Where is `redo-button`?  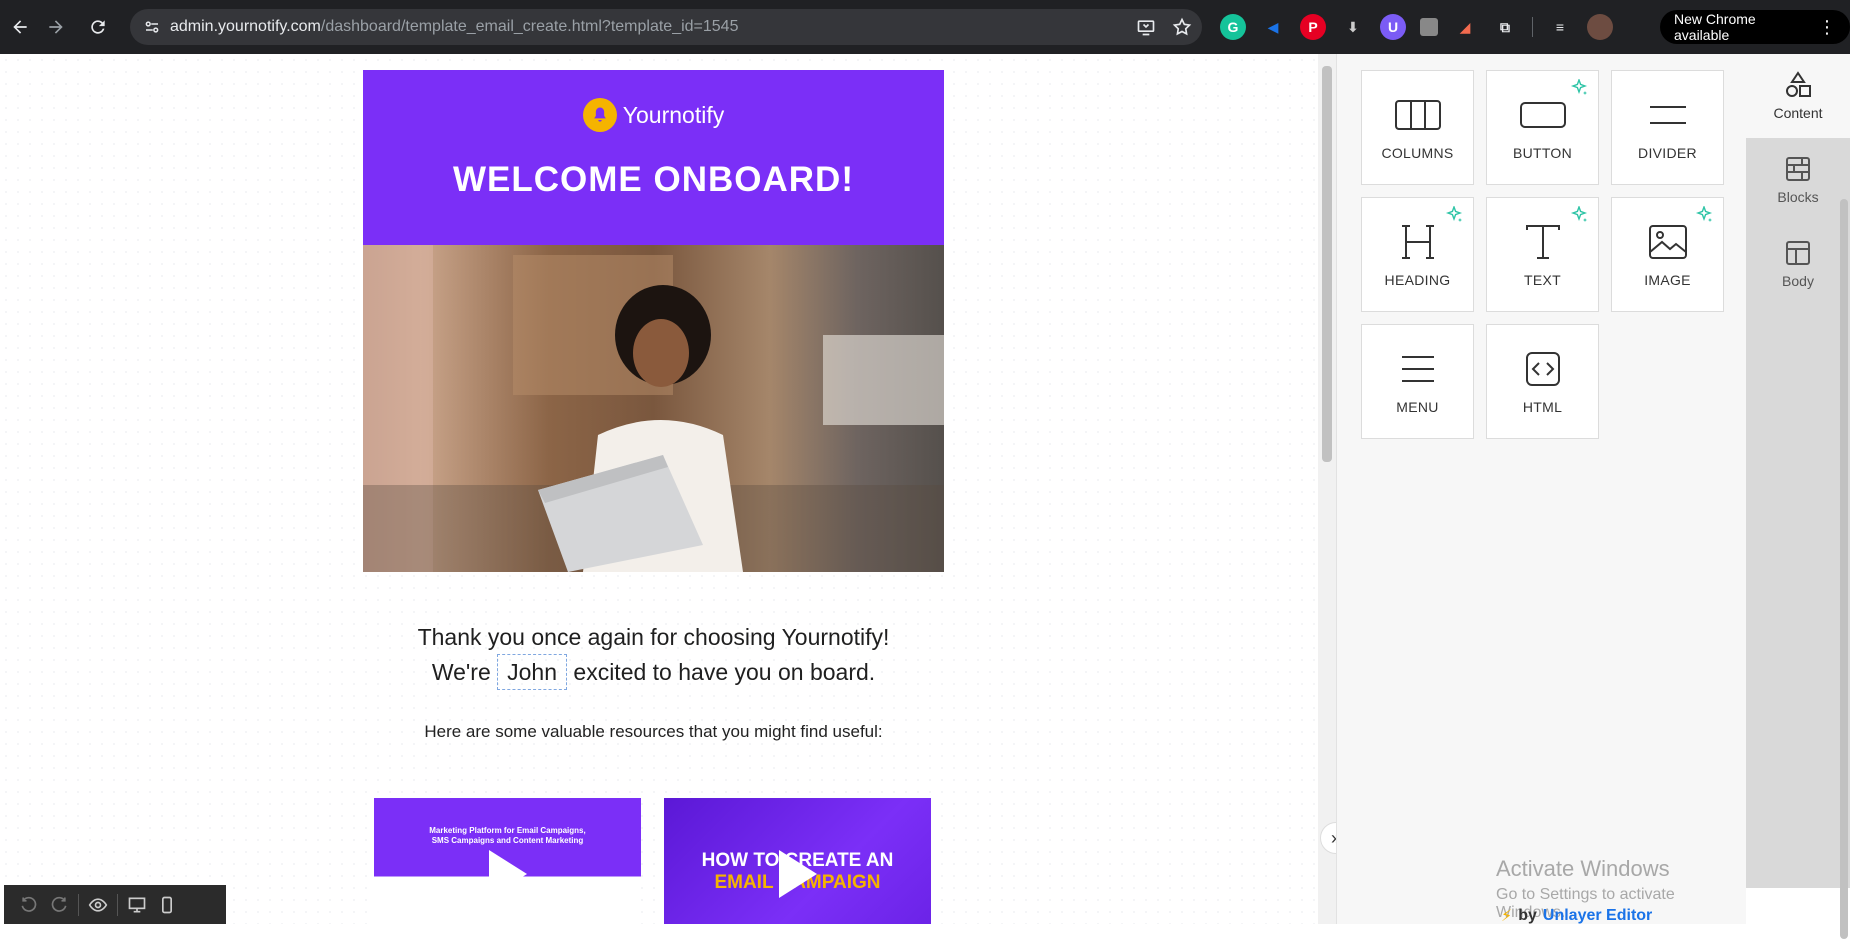
redo-button is located at coordinates (59, 905).